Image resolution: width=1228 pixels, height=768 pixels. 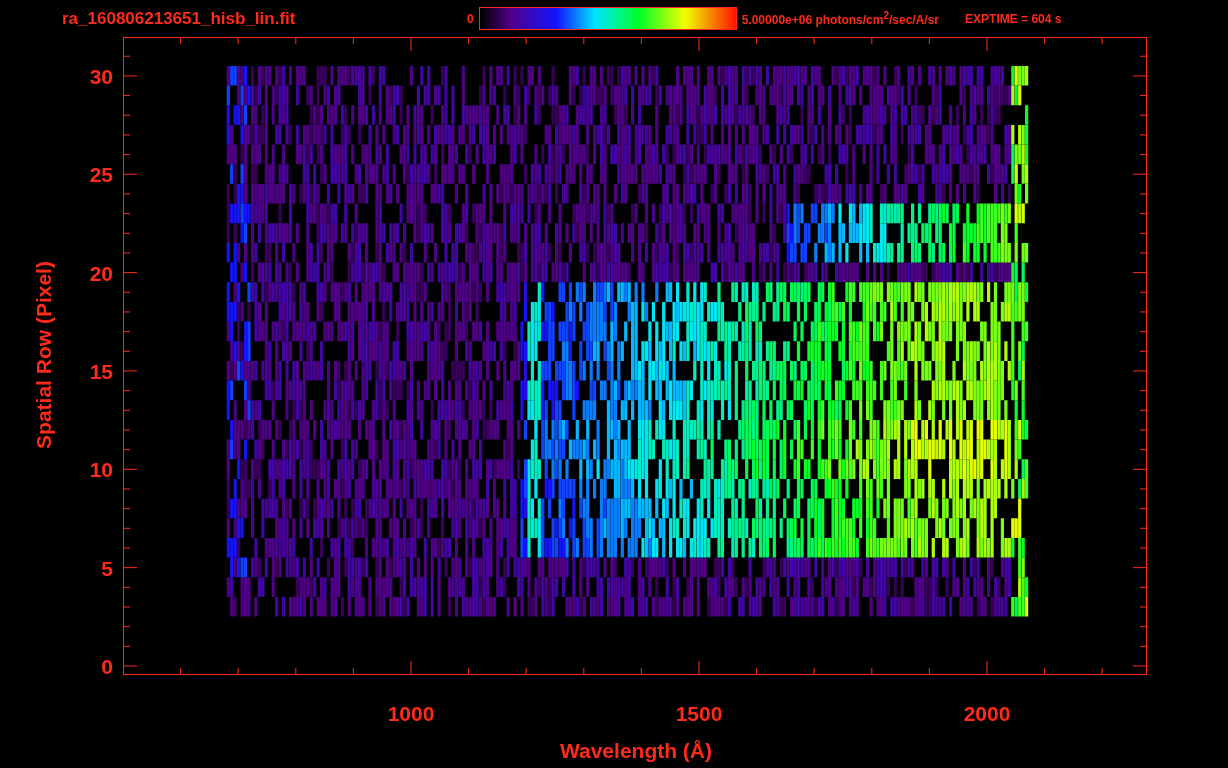 I want to click on x-axis-label: Wavelength (Å), so click(x=636, y=750).